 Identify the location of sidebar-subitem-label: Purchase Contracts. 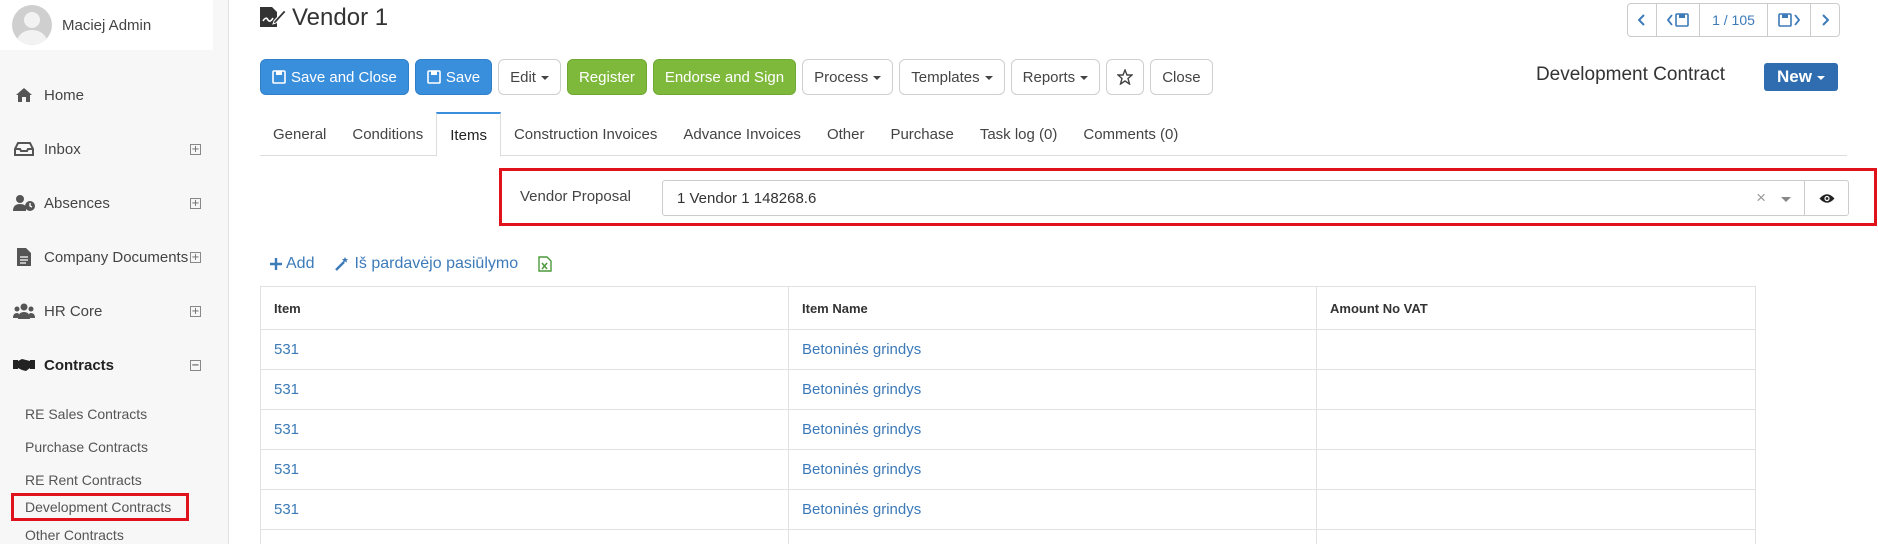
(86, 447).